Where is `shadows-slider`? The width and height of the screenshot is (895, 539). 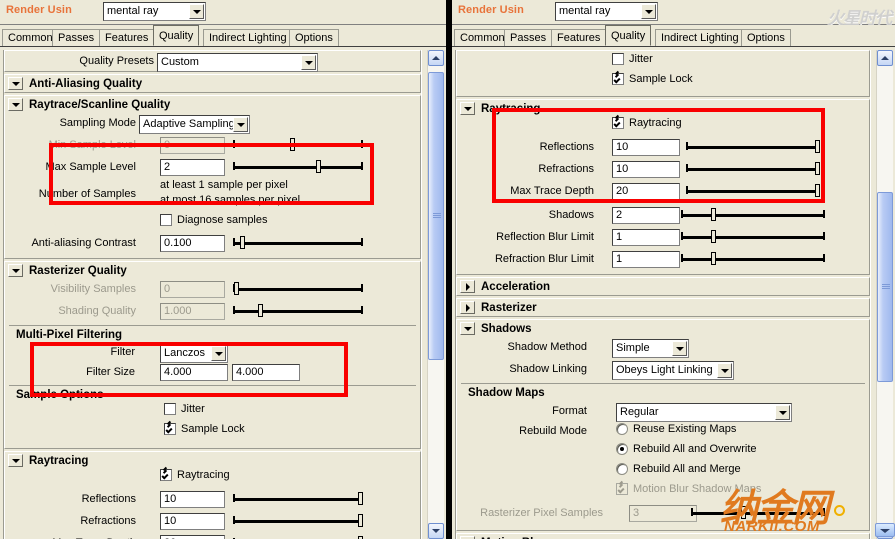
shadows-slider is located at coordinates (753, 215).